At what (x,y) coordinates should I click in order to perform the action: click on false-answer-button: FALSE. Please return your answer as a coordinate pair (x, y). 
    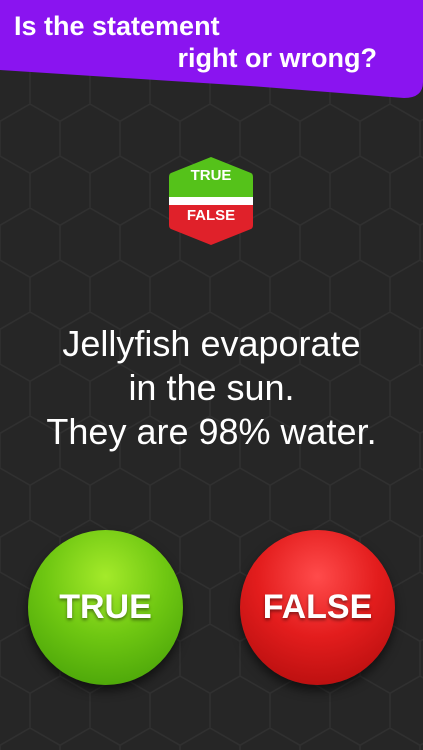
    Looking at the image, I should click on (317, 607).